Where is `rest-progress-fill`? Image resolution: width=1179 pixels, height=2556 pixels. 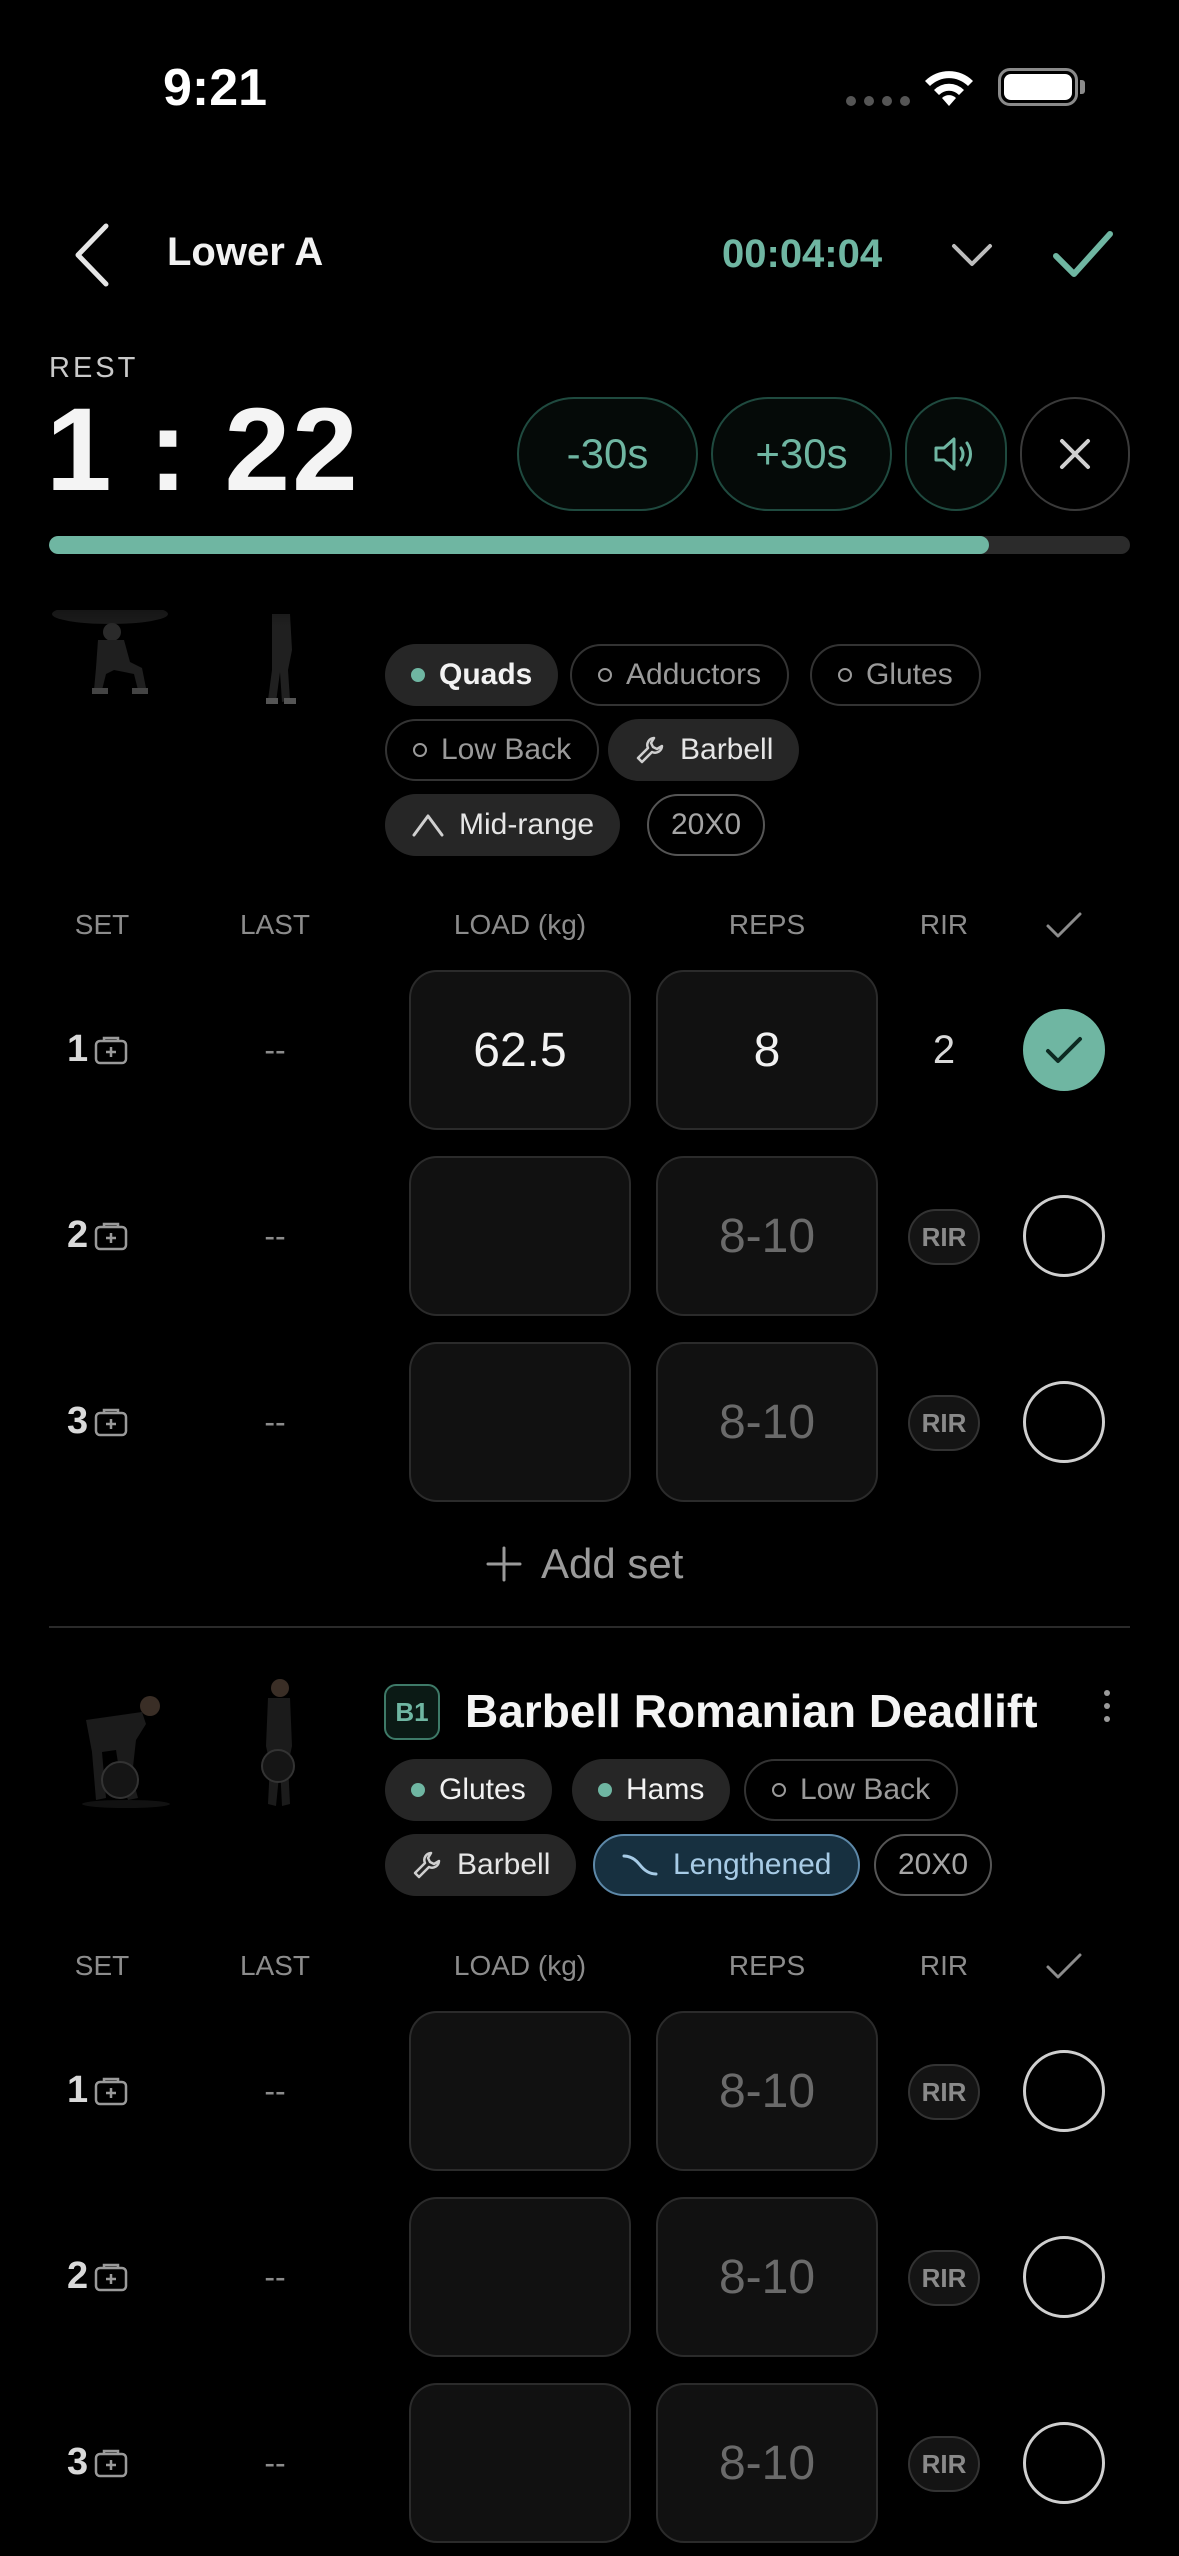 rest-progress-fill is located at coordinates (519, 545).